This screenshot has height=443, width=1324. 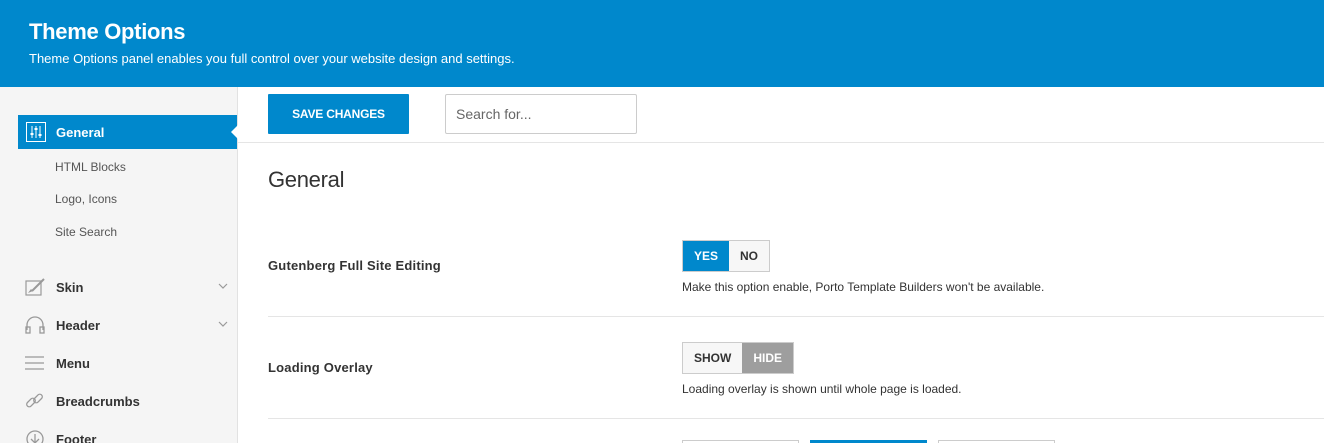 I want to click on arrow-down-circle-icon, so click(x=35, y=436).